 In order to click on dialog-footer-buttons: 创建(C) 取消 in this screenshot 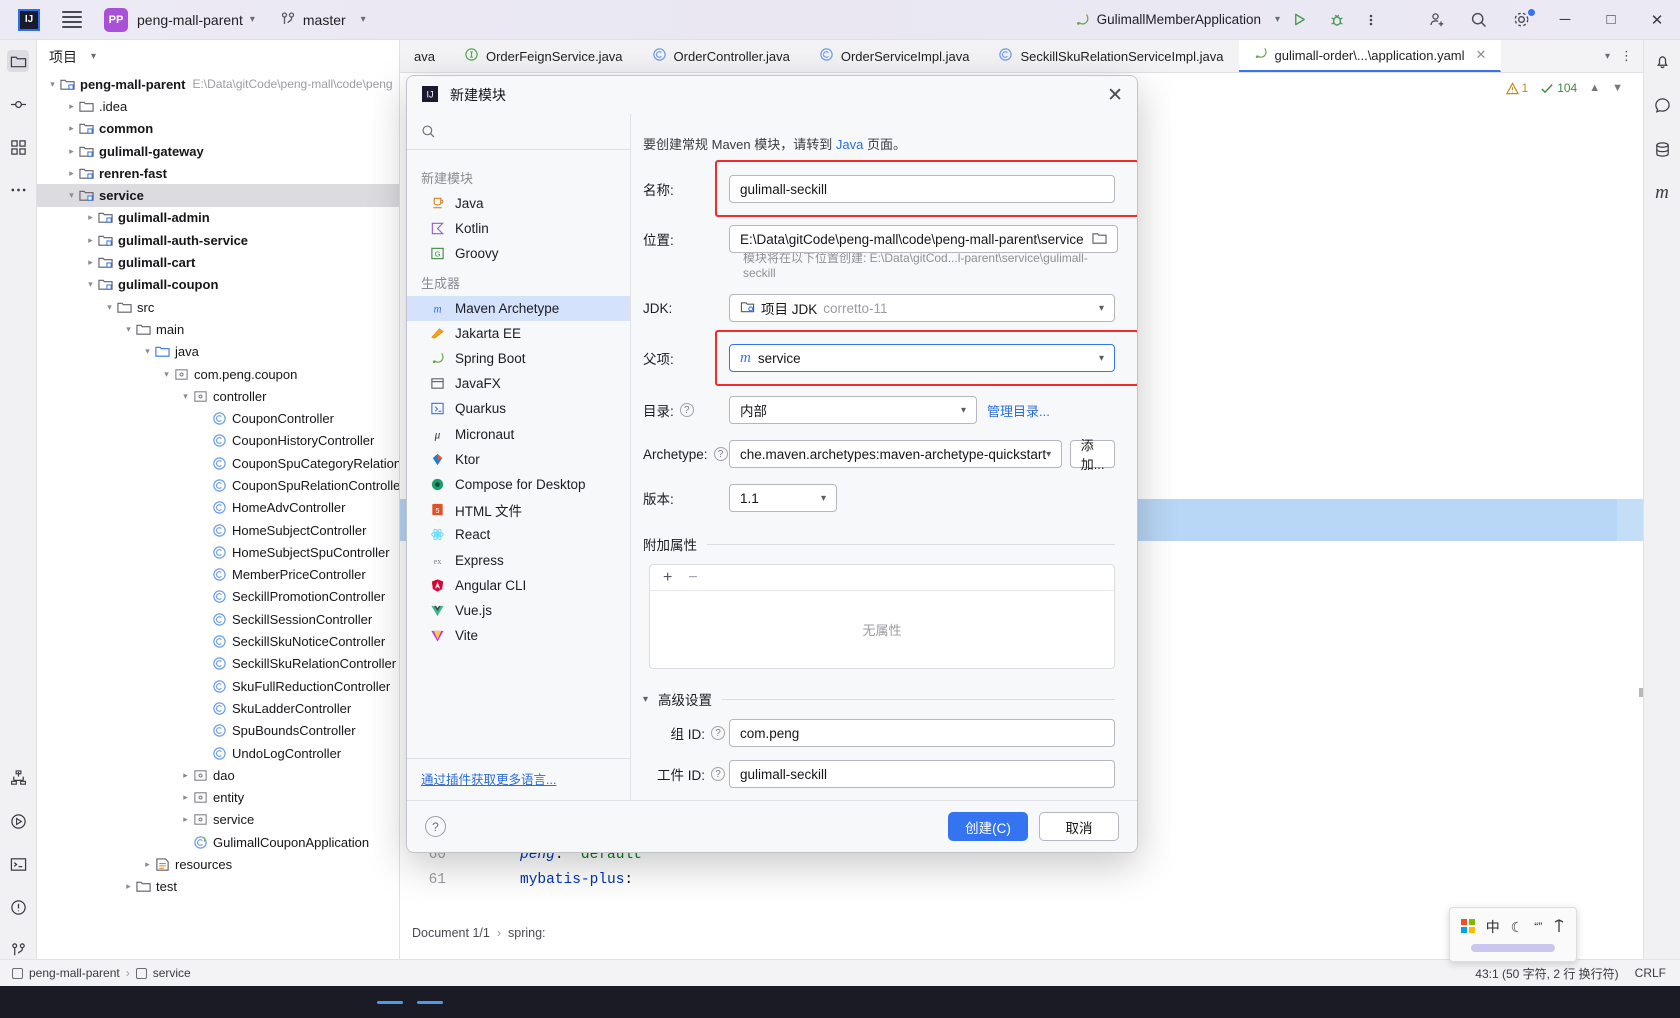, I will do `click(1033, 826)`.